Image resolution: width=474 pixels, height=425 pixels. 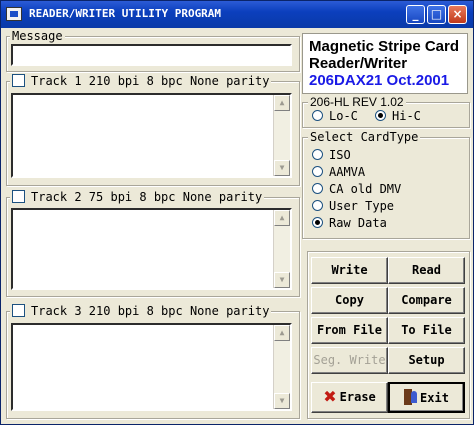 I want to click on track1-textarea: ▲ ▼, so click(x=151, y=135).